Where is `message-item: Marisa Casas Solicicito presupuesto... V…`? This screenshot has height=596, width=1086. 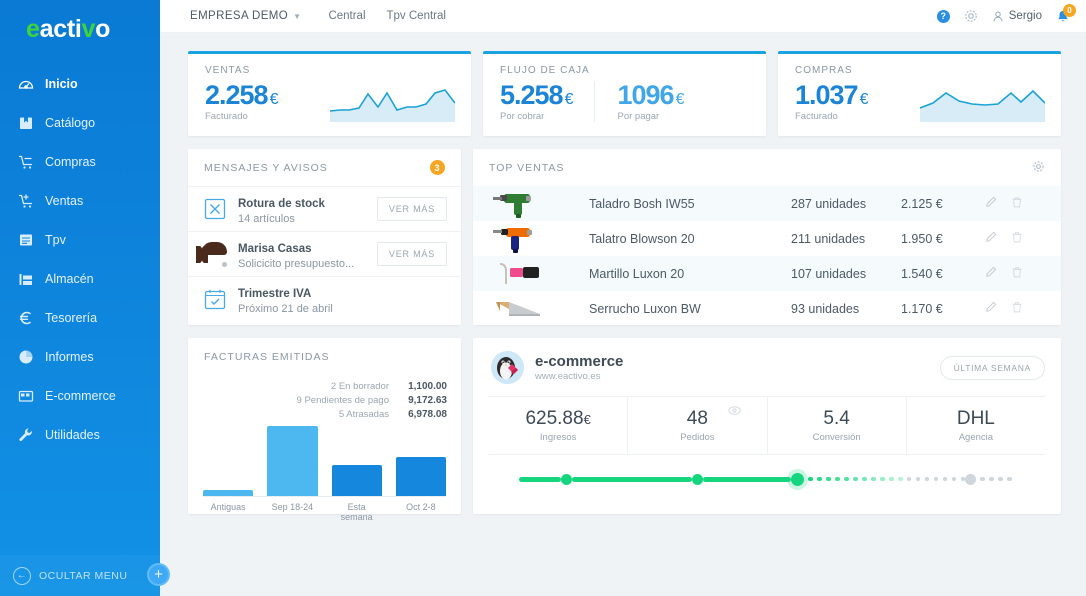
message-item: Marisa Casas Solicicito presupuesto... V… is located at coordinates (324, 253).